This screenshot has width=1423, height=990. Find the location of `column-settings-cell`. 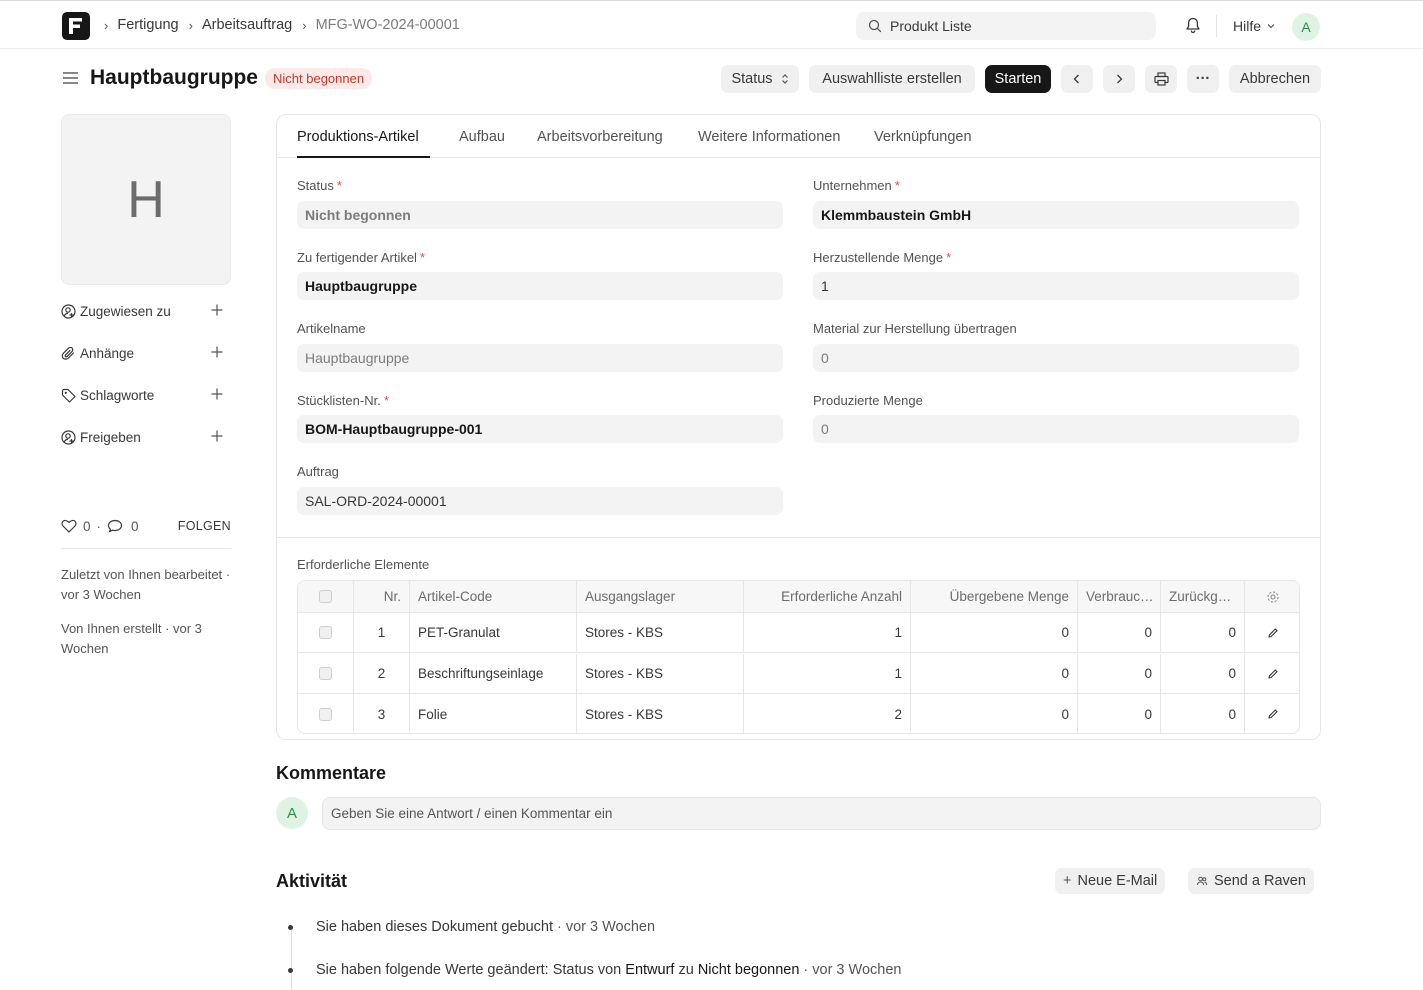

column-settings-cell is located at coordinates (1272, 596).